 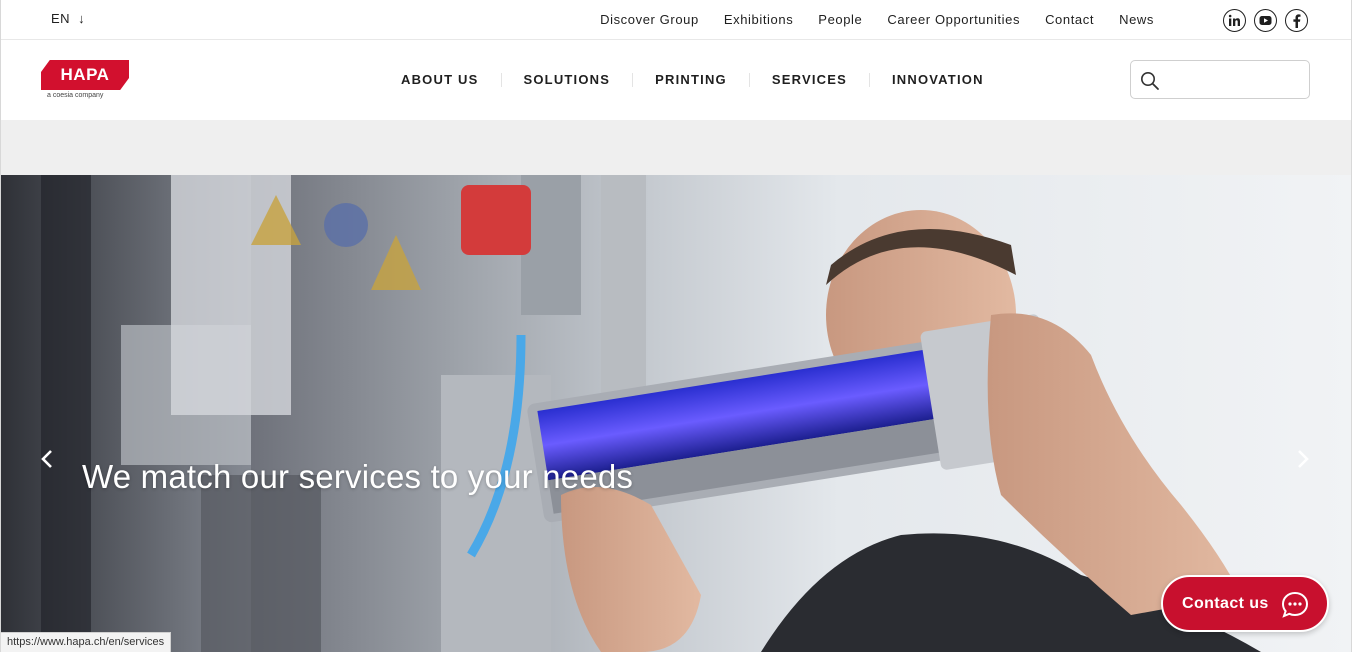 I want to click on nav-item-innovation: INNOVATION, so click(x=938, y=79).